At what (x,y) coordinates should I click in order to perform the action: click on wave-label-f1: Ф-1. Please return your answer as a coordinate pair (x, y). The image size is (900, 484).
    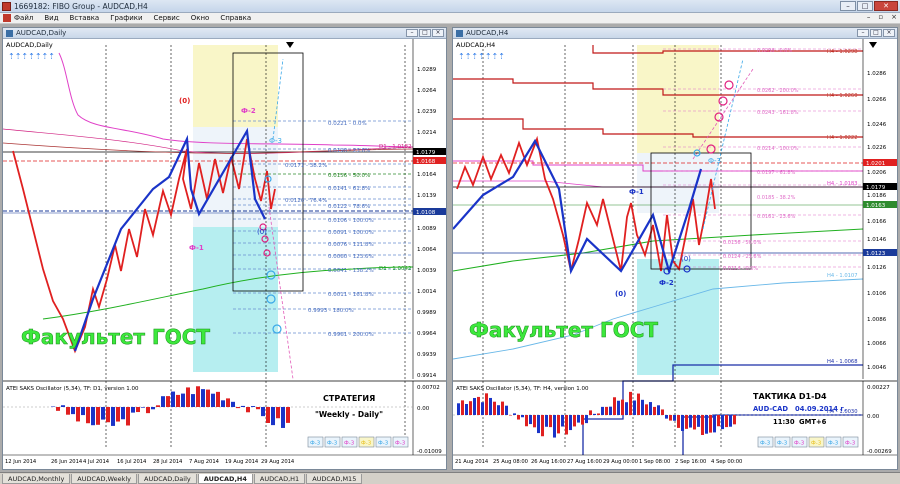
    Looking at the image, I should click on (196, 248).